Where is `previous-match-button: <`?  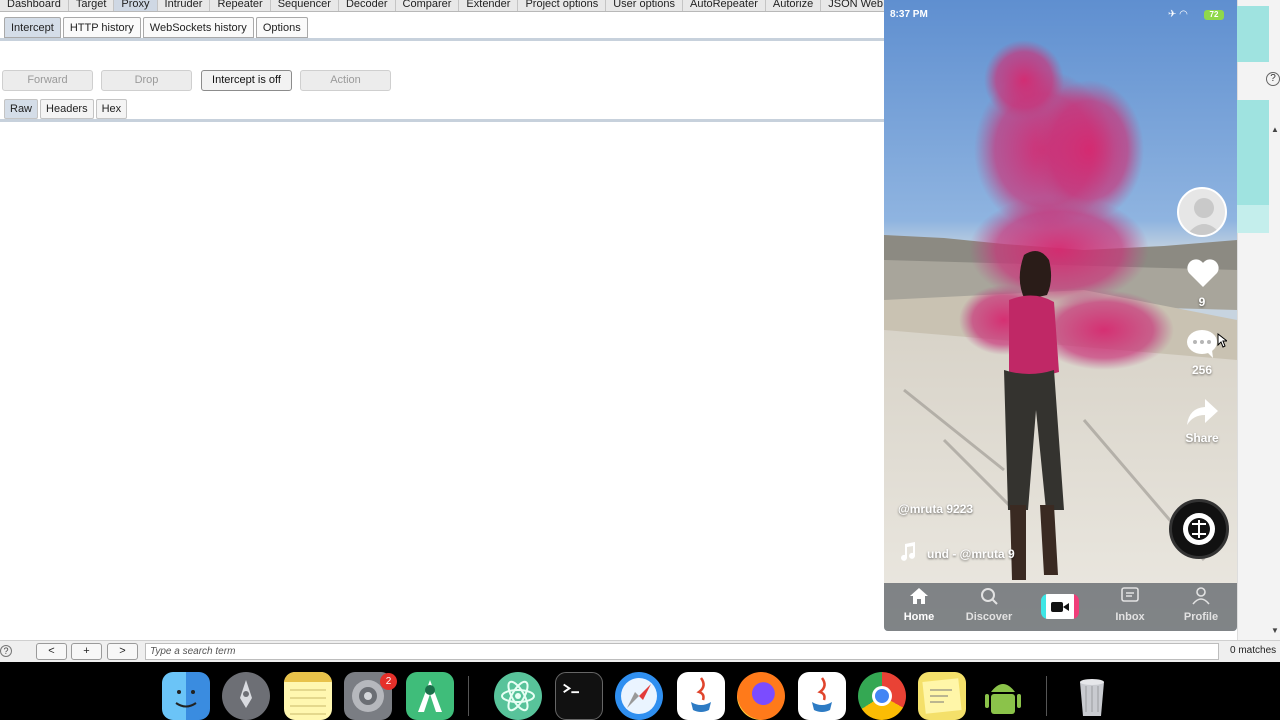 previous-match-button: < is located at coordinates (51, 651).